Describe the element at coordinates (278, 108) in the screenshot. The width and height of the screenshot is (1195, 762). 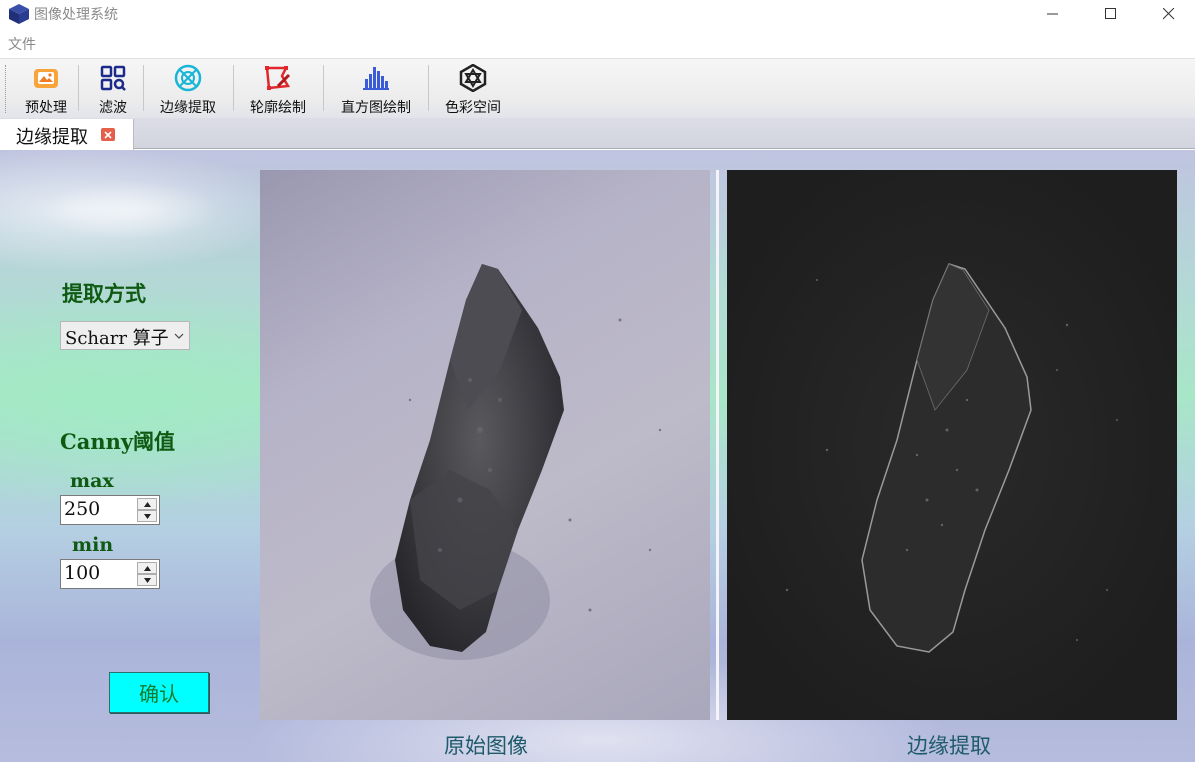
I see `toolbar-label: 轮廓绘制` at that location.